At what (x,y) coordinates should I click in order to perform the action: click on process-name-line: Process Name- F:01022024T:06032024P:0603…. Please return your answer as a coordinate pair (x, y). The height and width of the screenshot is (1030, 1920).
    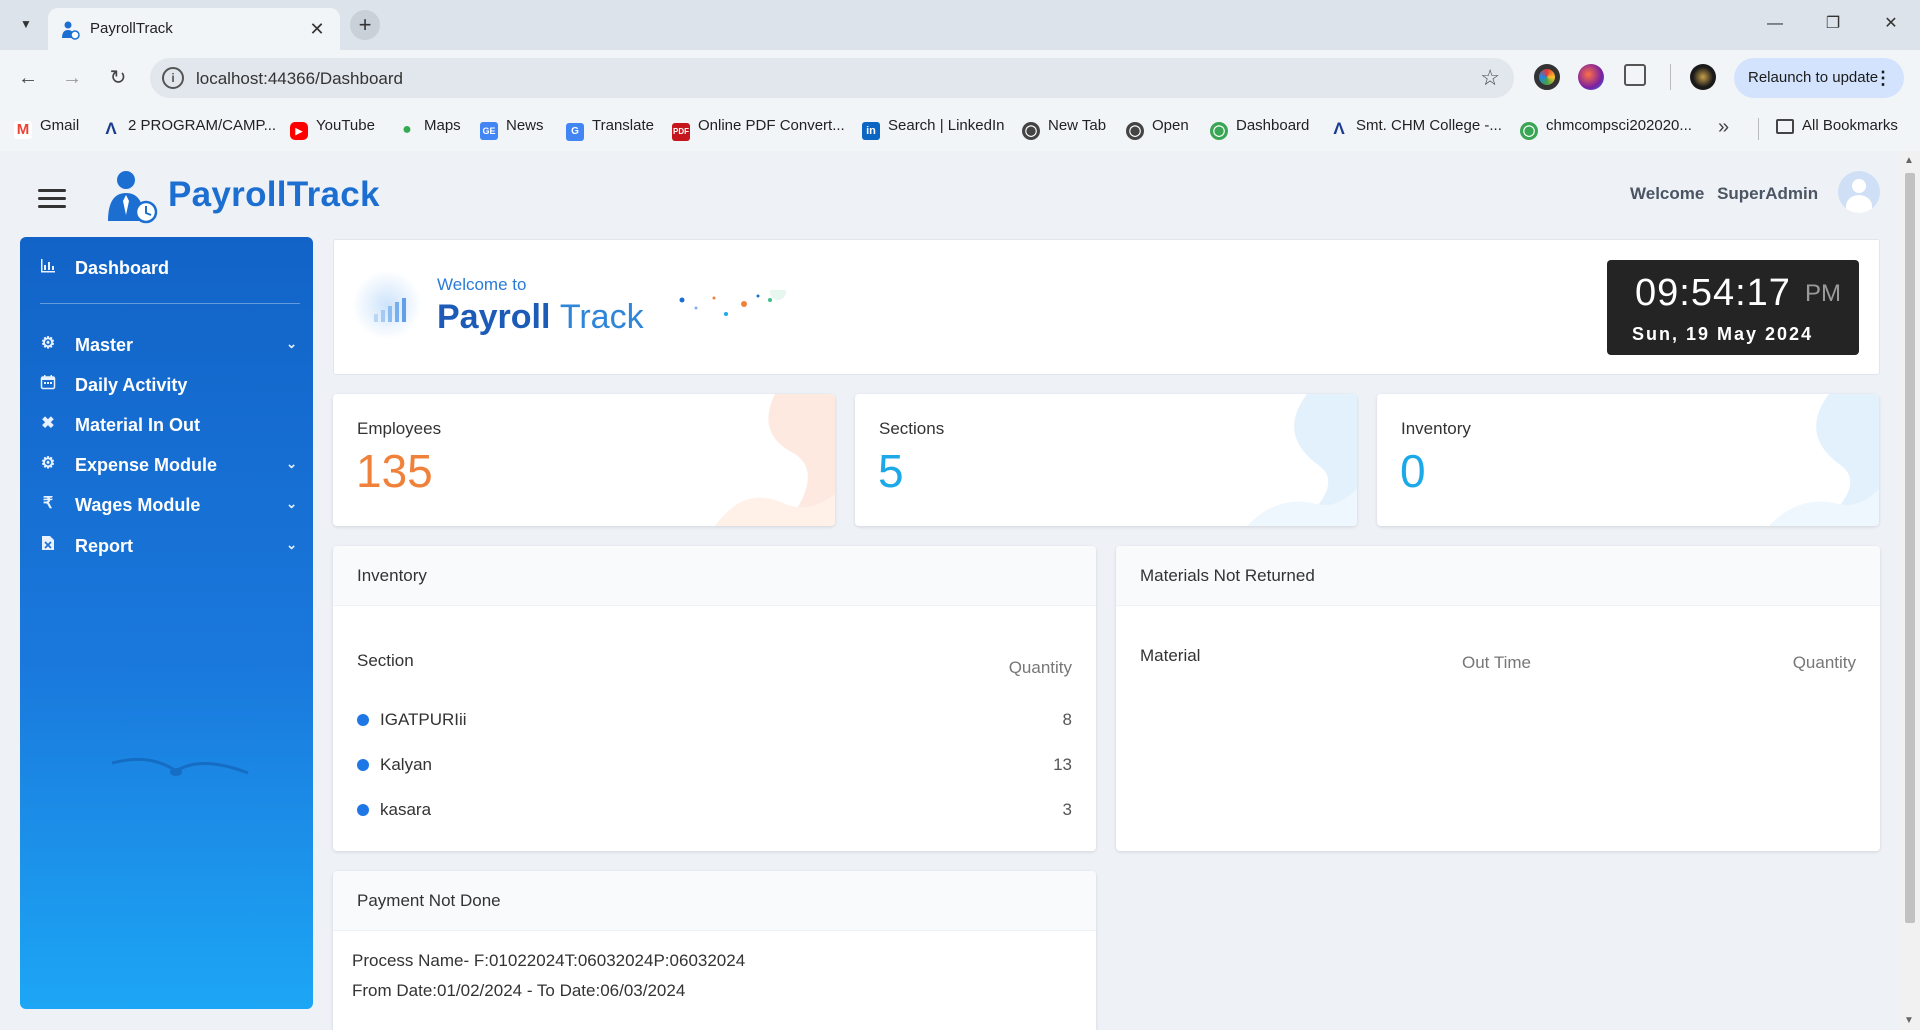
    Looking at the image, I should click on (549, 960).